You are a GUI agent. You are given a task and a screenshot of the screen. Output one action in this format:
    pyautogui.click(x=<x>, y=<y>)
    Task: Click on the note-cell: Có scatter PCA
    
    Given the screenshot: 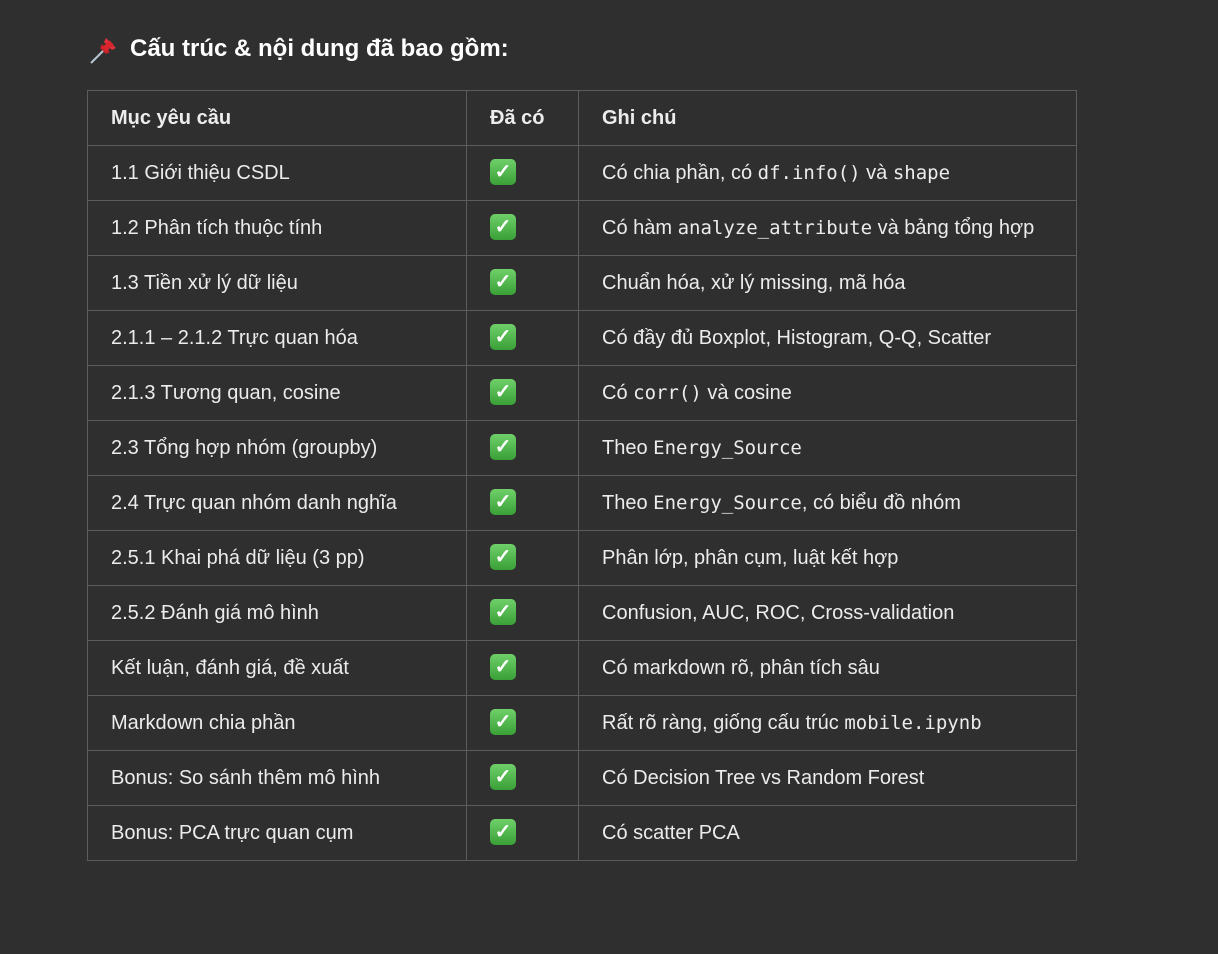 What is the action you would take?
    pyautogui.click(x=827, y=833)
    